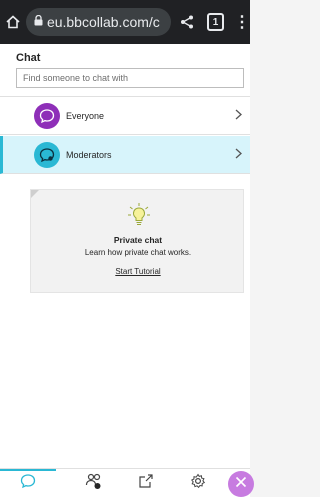 The height and width of the screenshot is (497, 320). Describe the element at coordinates (130, 78) in the screenshot. I see `search-input` at that location.